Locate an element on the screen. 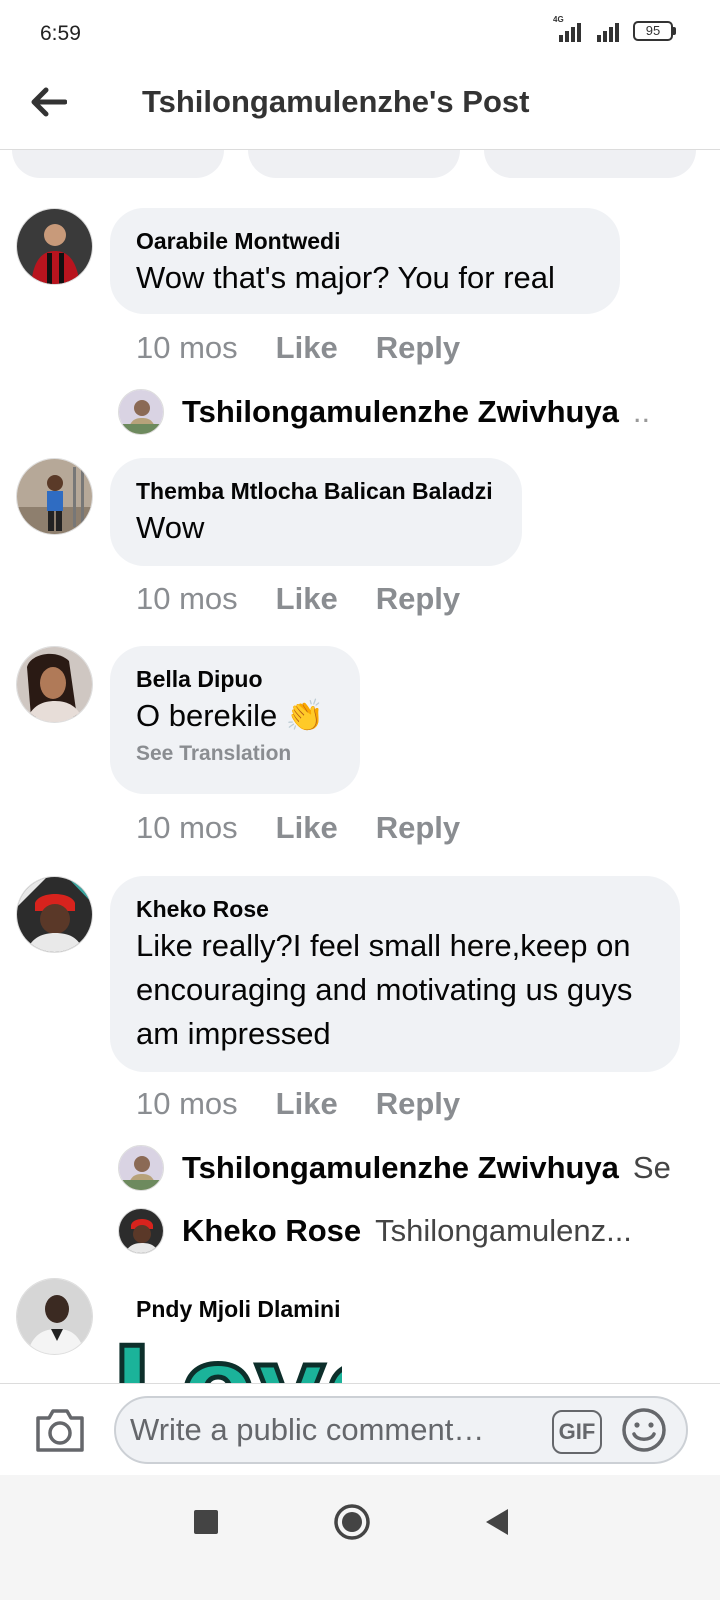  comment-button: 109 is located at coordinates (354, 164).